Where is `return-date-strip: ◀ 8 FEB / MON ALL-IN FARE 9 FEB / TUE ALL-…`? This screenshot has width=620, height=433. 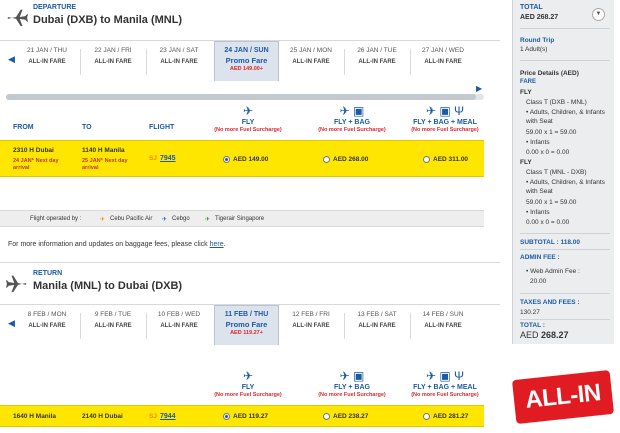
return-date-strip: ◀ 8 FEB / MON ALL-IN FARE 9 FEB / TUE ALL-… is located at coordinates (250, 324).